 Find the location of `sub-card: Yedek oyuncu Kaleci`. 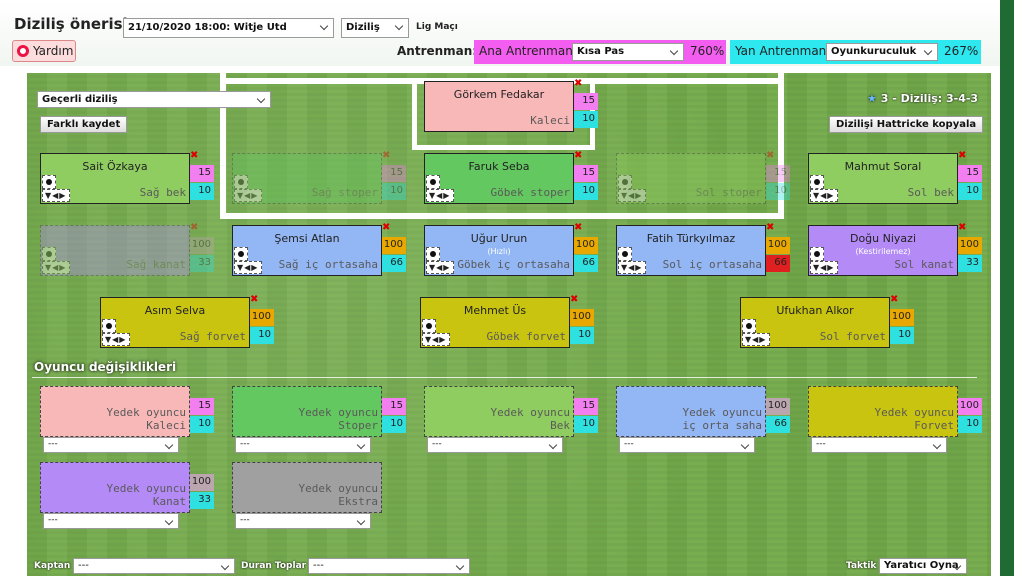

sub-card: Yedek oyuncu Kaleci is located at coordinates (115, 411).